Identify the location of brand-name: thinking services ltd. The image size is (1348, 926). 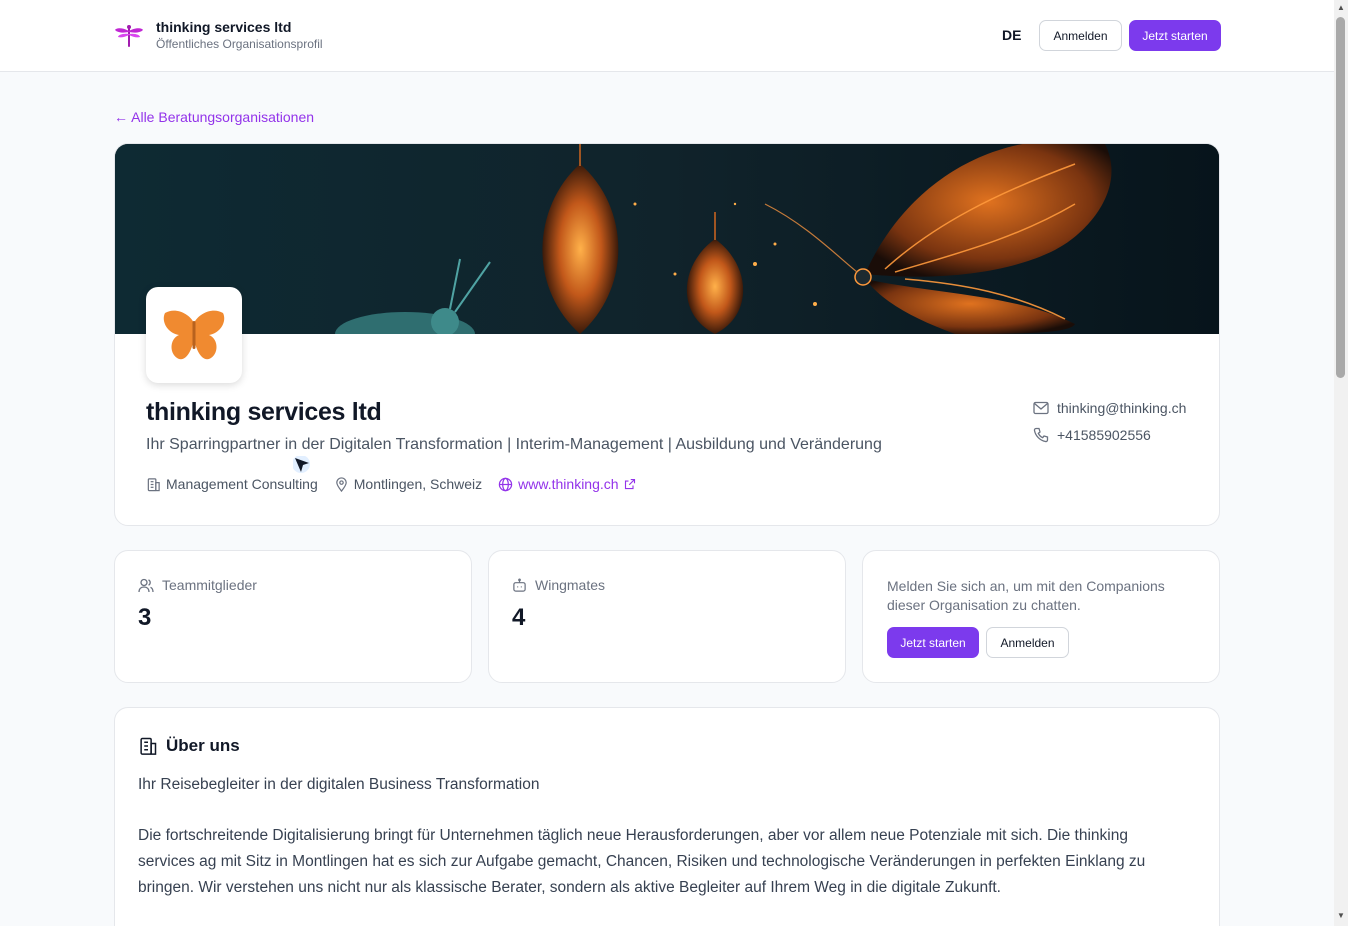
(224, 27).